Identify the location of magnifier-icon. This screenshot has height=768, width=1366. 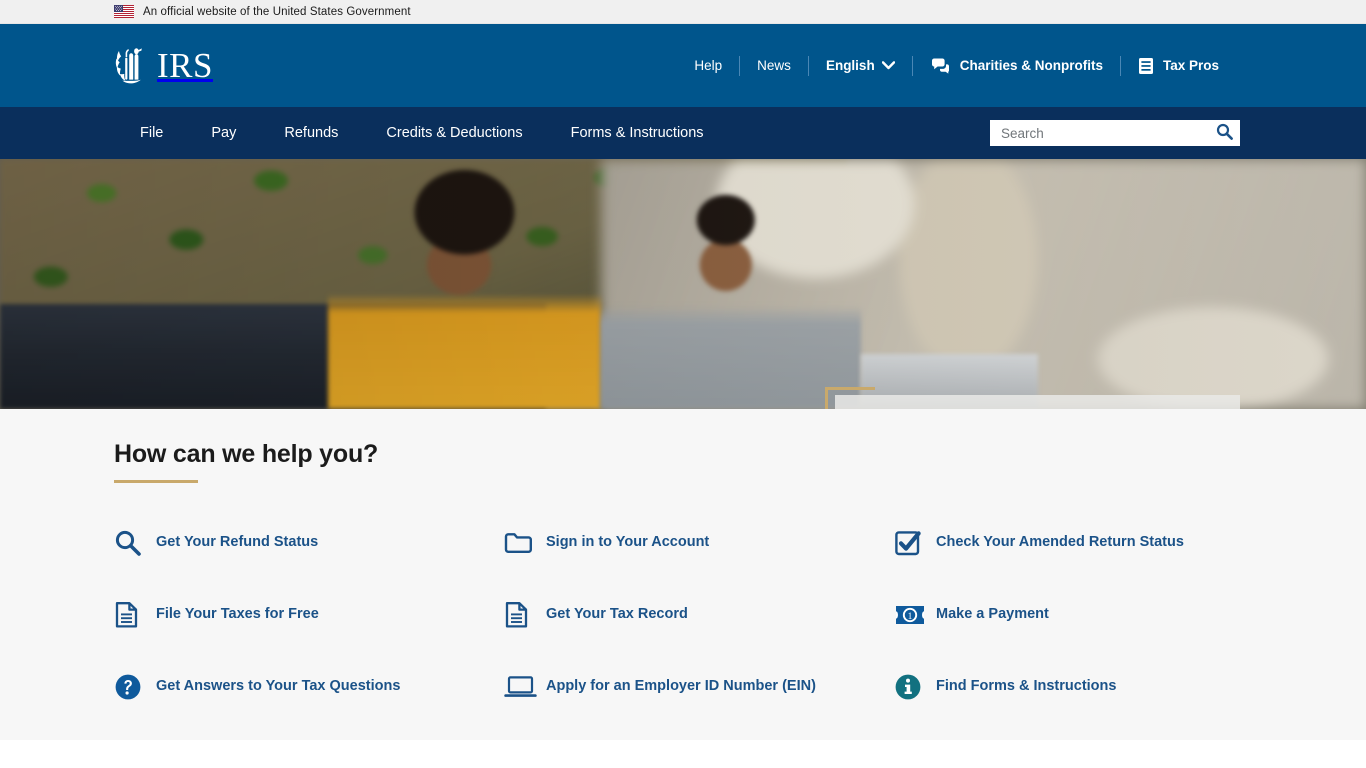
(135, 543).